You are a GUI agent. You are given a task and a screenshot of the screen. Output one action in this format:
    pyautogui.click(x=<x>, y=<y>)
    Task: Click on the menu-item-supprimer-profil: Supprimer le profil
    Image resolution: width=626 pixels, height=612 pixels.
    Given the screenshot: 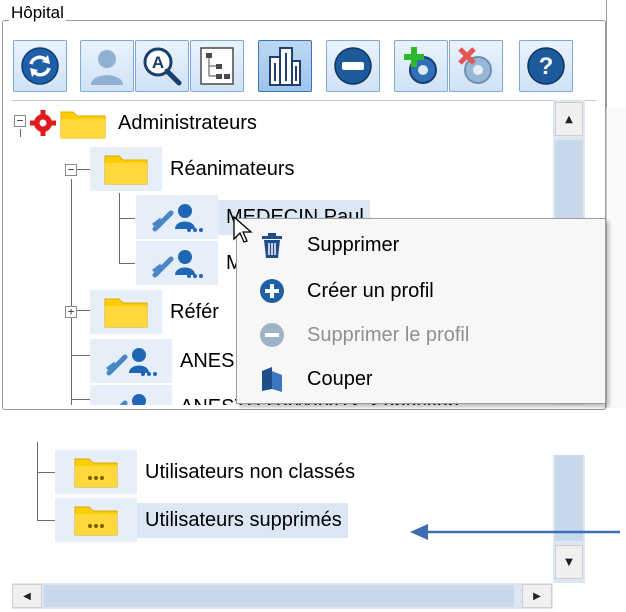 What is the action you would take?
    pyautogui.click(x=421, y=335)
    